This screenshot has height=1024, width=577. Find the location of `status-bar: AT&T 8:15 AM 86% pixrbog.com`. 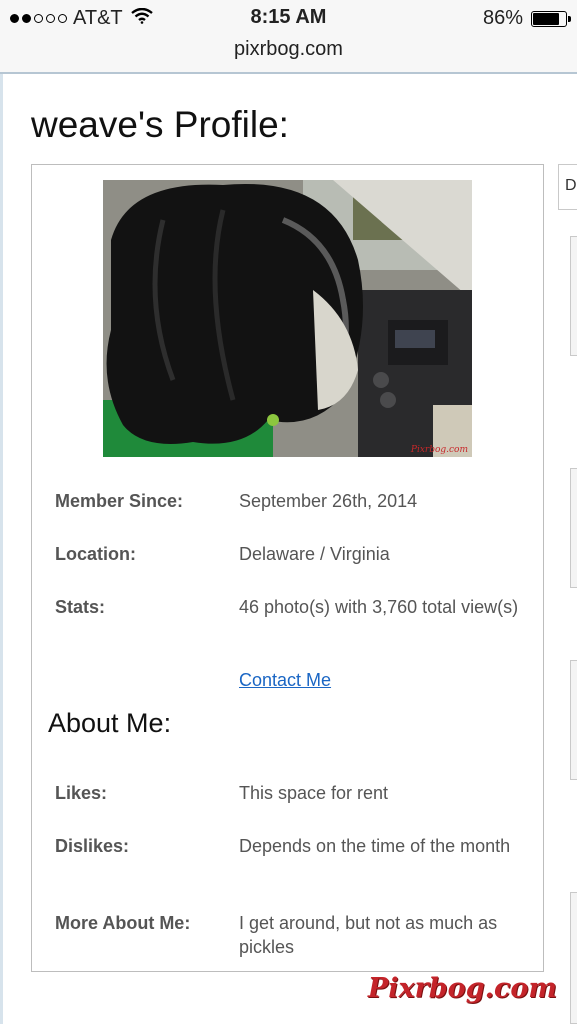

status-bar: AT&T 8:15 AM 86% pixrbog.com is located at coordinates (288, 37).